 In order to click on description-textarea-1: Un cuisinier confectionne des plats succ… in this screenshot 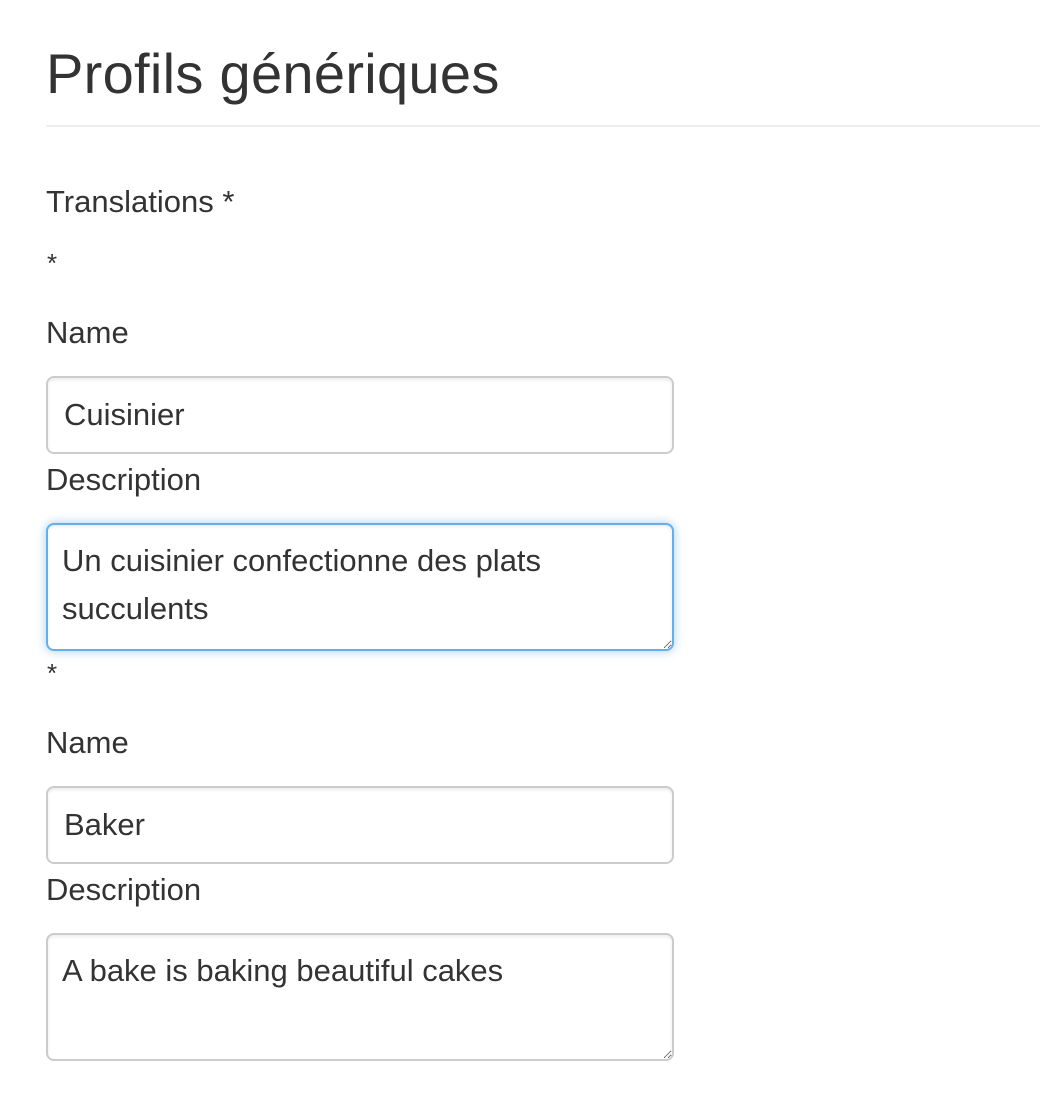, I will do `click(360, 587)`.